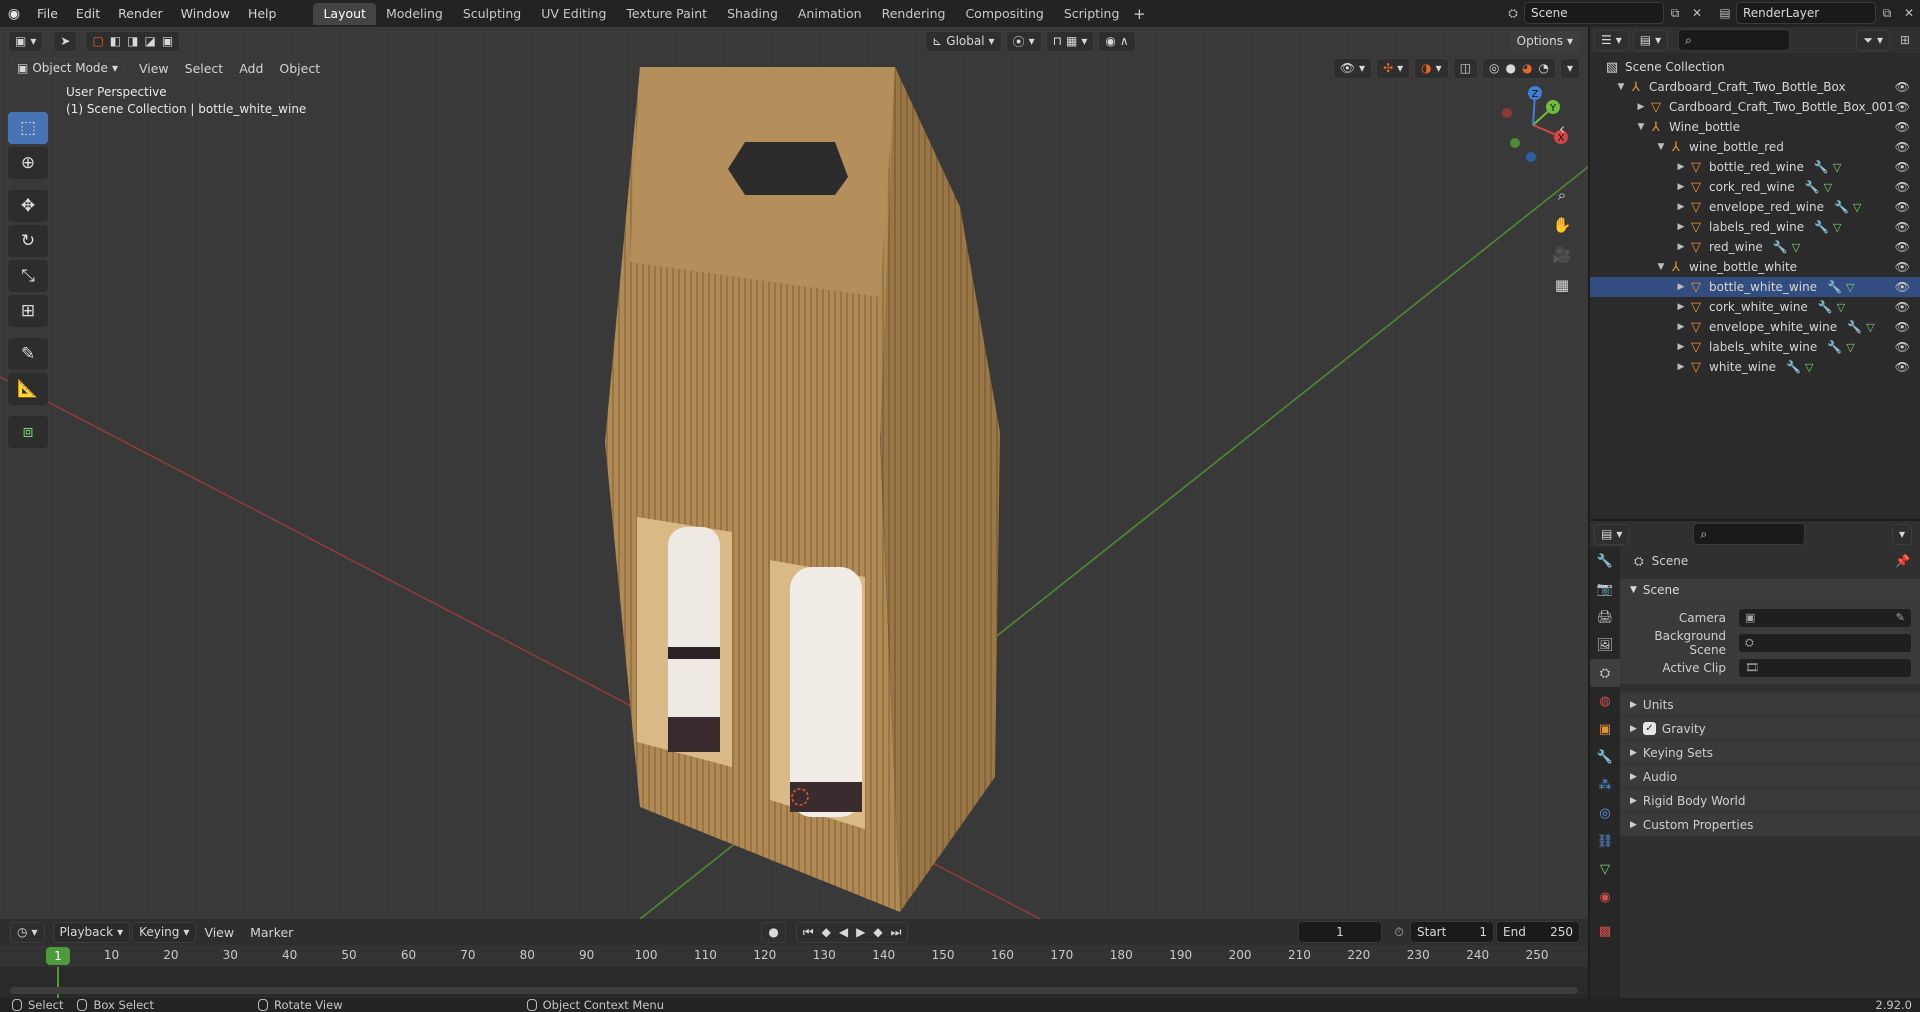 The image size is (1920, 1012). What do you see at coordinates (1725, 13) in the screenshot?
I see `render-layer-icon: ▤` at bounding box center [1725, 13].